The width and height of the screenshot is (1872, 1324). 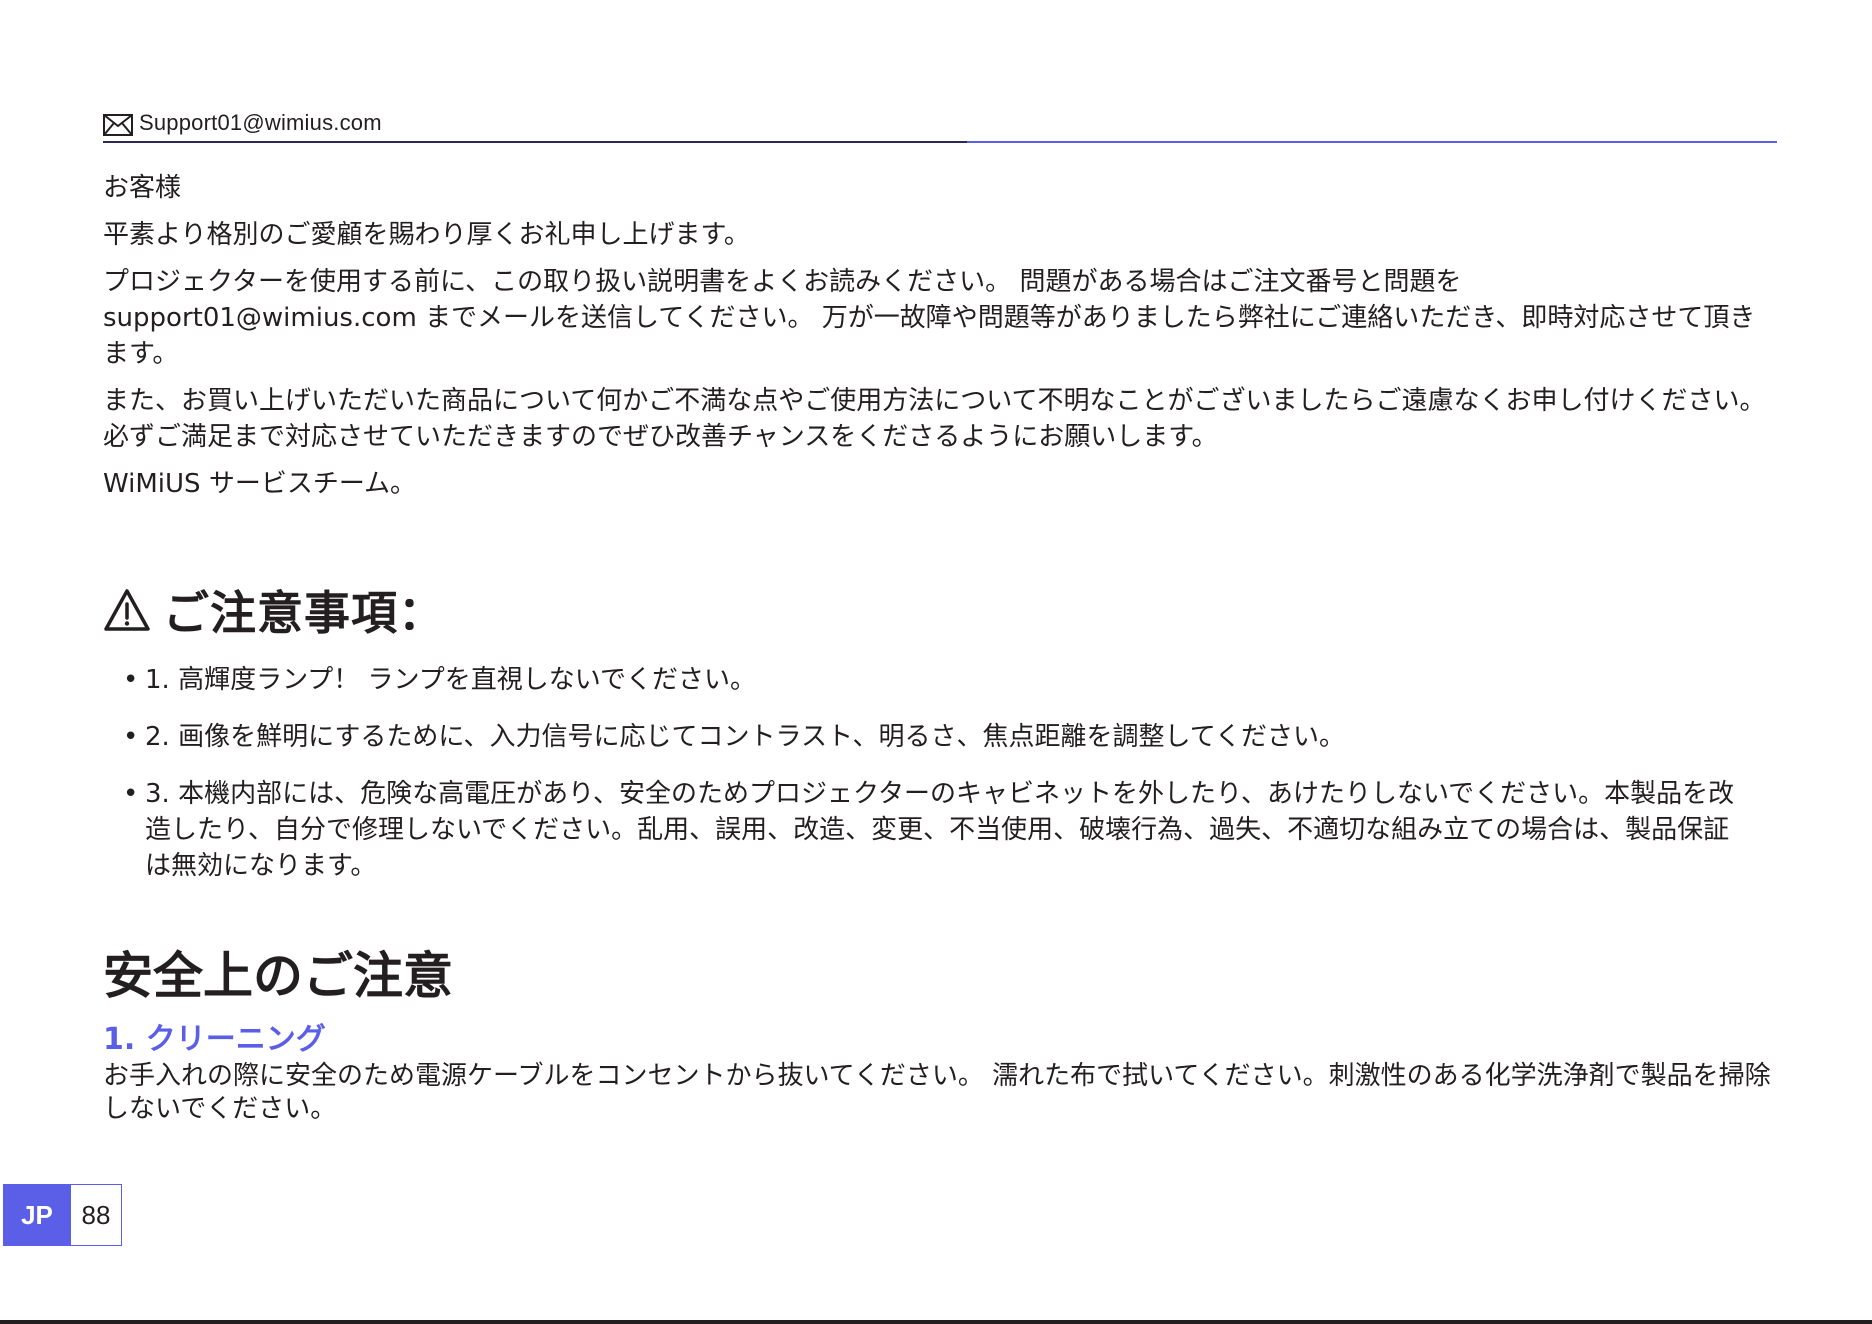 What do you see at coordinates (214, 1039) in the screenshot?
I see `cleaning-title: 1. クリーニング` at bounding box center [214, 1039].